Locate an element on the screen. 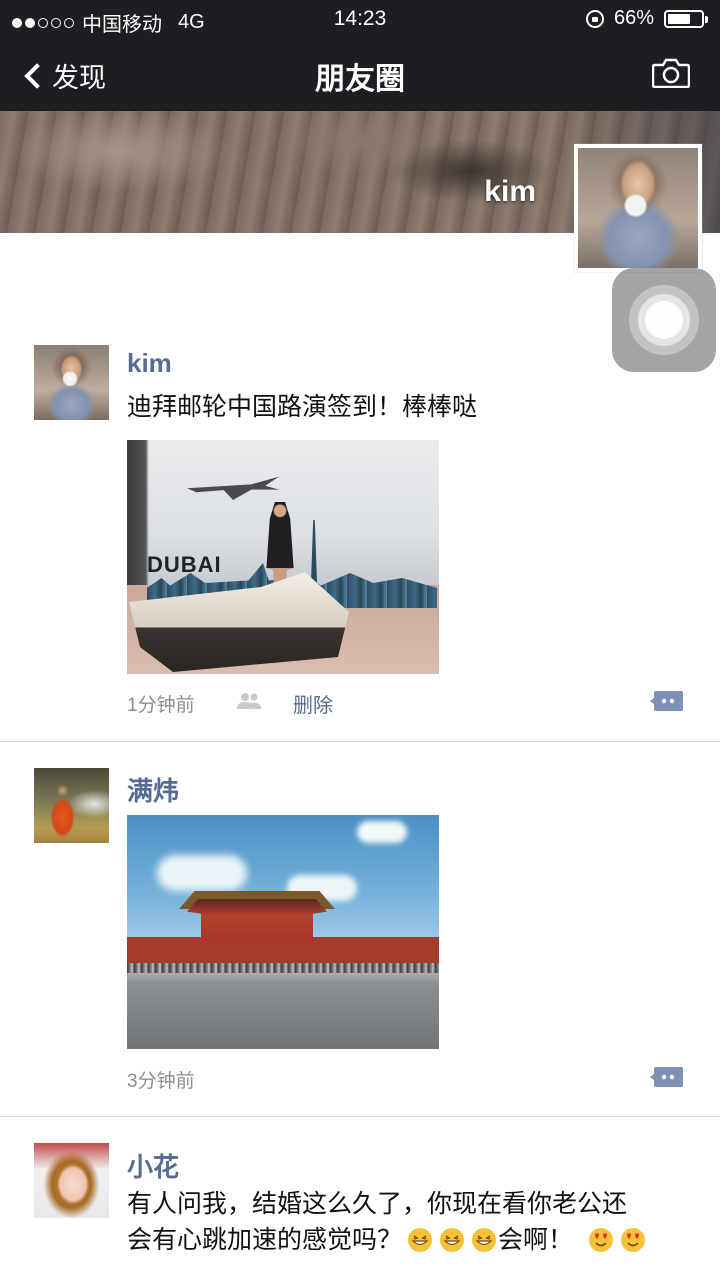  post-text-line: 有人问我，结婚这么久了，你现在看你老公还 is located at coordinates (377, 1204).